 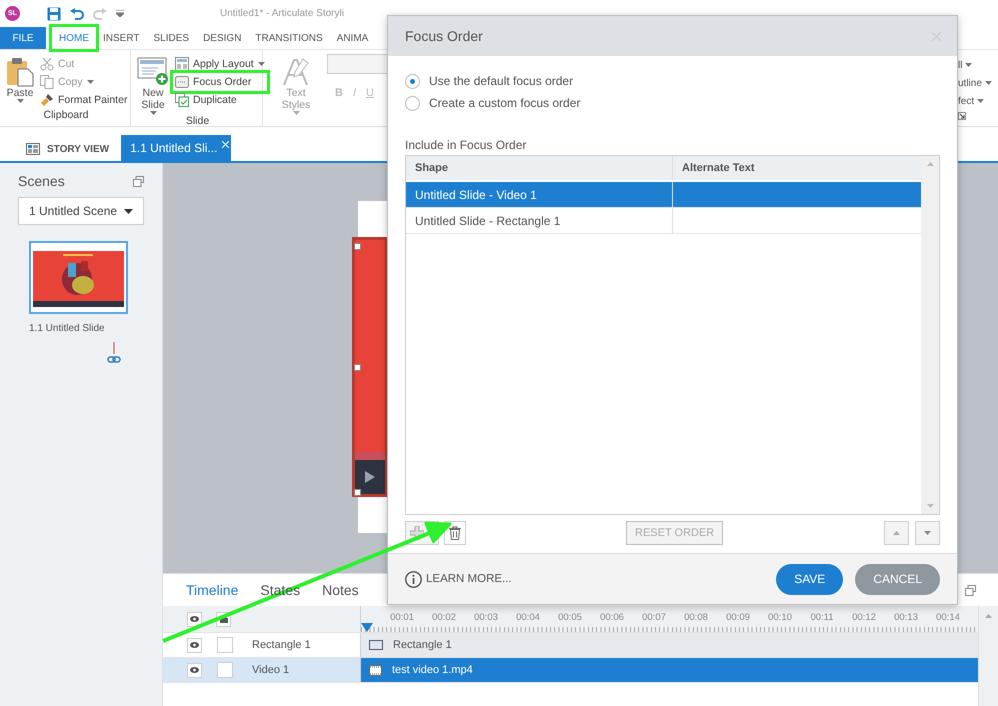 What do you see at coordinates (81, 211) in the screenshot?
I see `scene-dropdown: 1 Untitled Scene` at bounding box center [81, 211].